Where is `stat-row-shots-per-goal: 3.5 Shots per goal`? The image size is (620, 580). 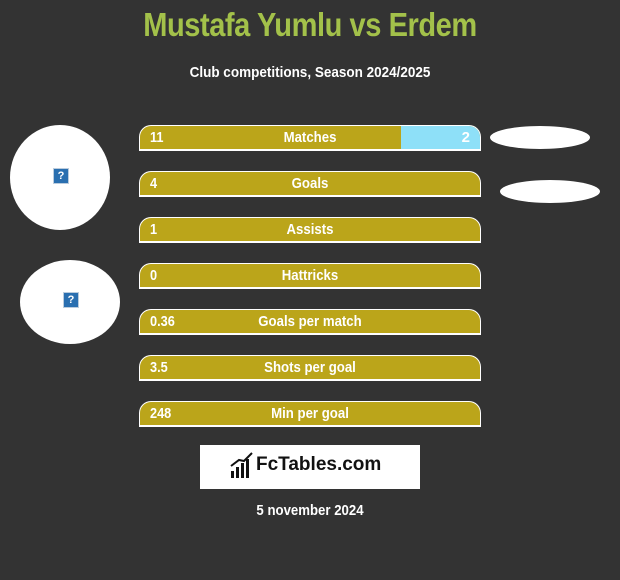 stat-row-shots-per-goal: 3.5 Shots per goal is located at coordinates (310, 368).